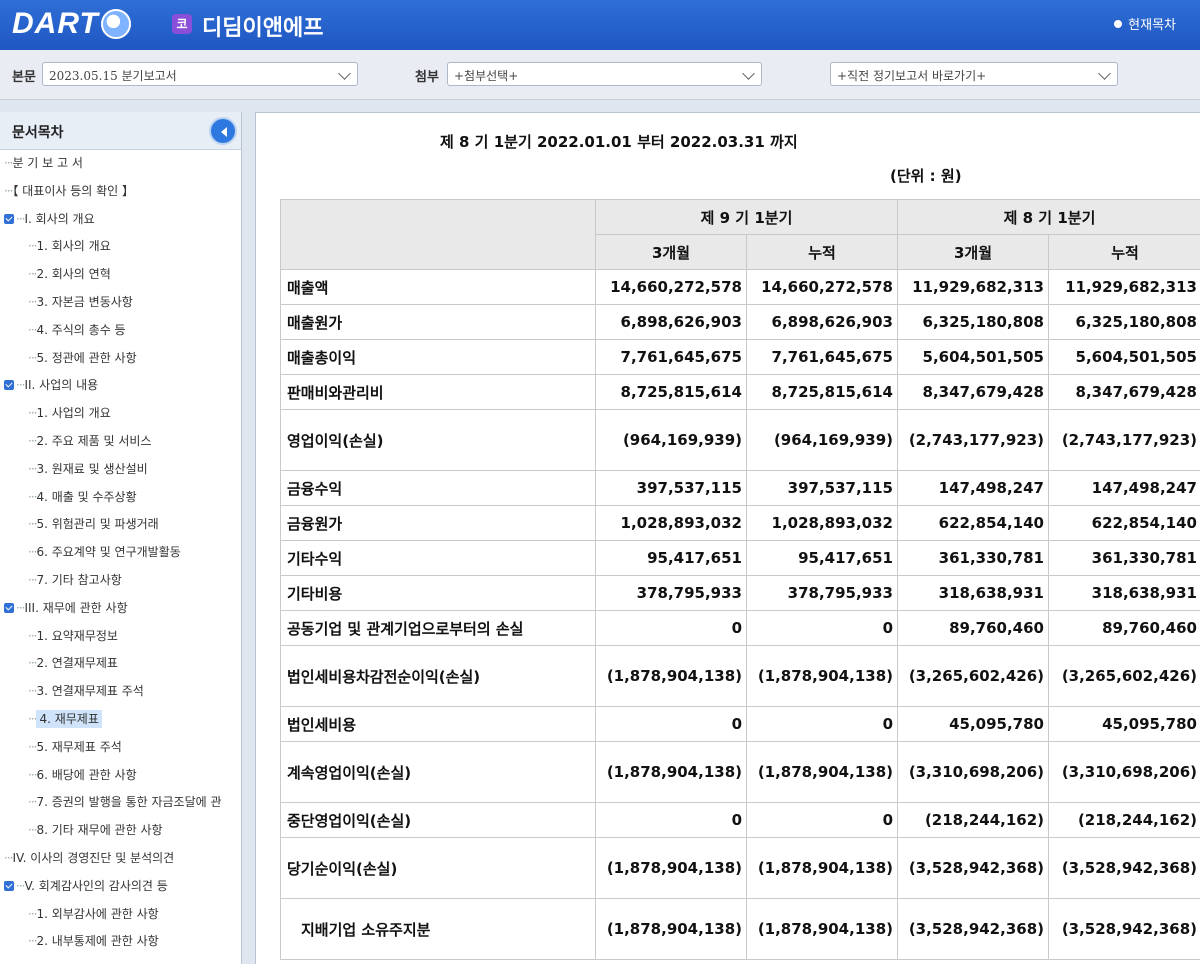 The height and width of the screenshot is (964, 1200). I want to click on amount-cell: 6,325,180,808, so click(973, 322).